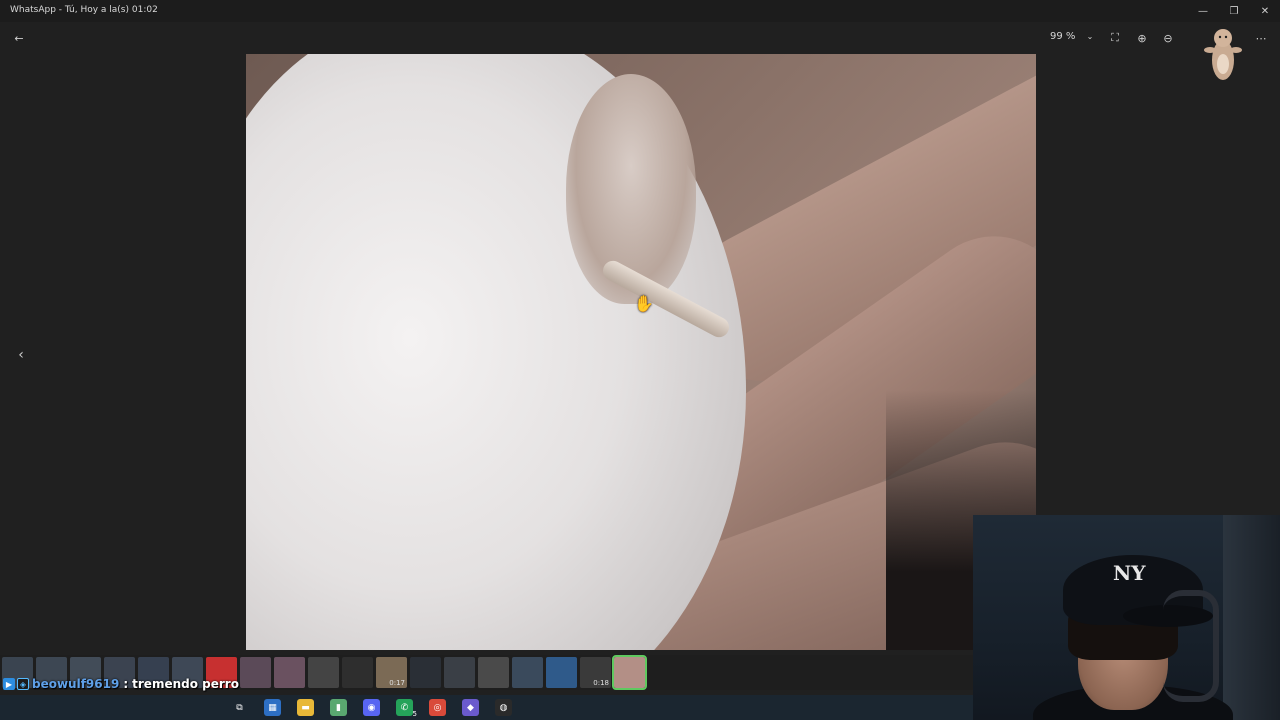  What do you see at coordinates (119, 684) in the screenshot?
I see `chat-message: ▶ ◈ beowulf9619: tremendo perro` at bounding box center [119, 684].